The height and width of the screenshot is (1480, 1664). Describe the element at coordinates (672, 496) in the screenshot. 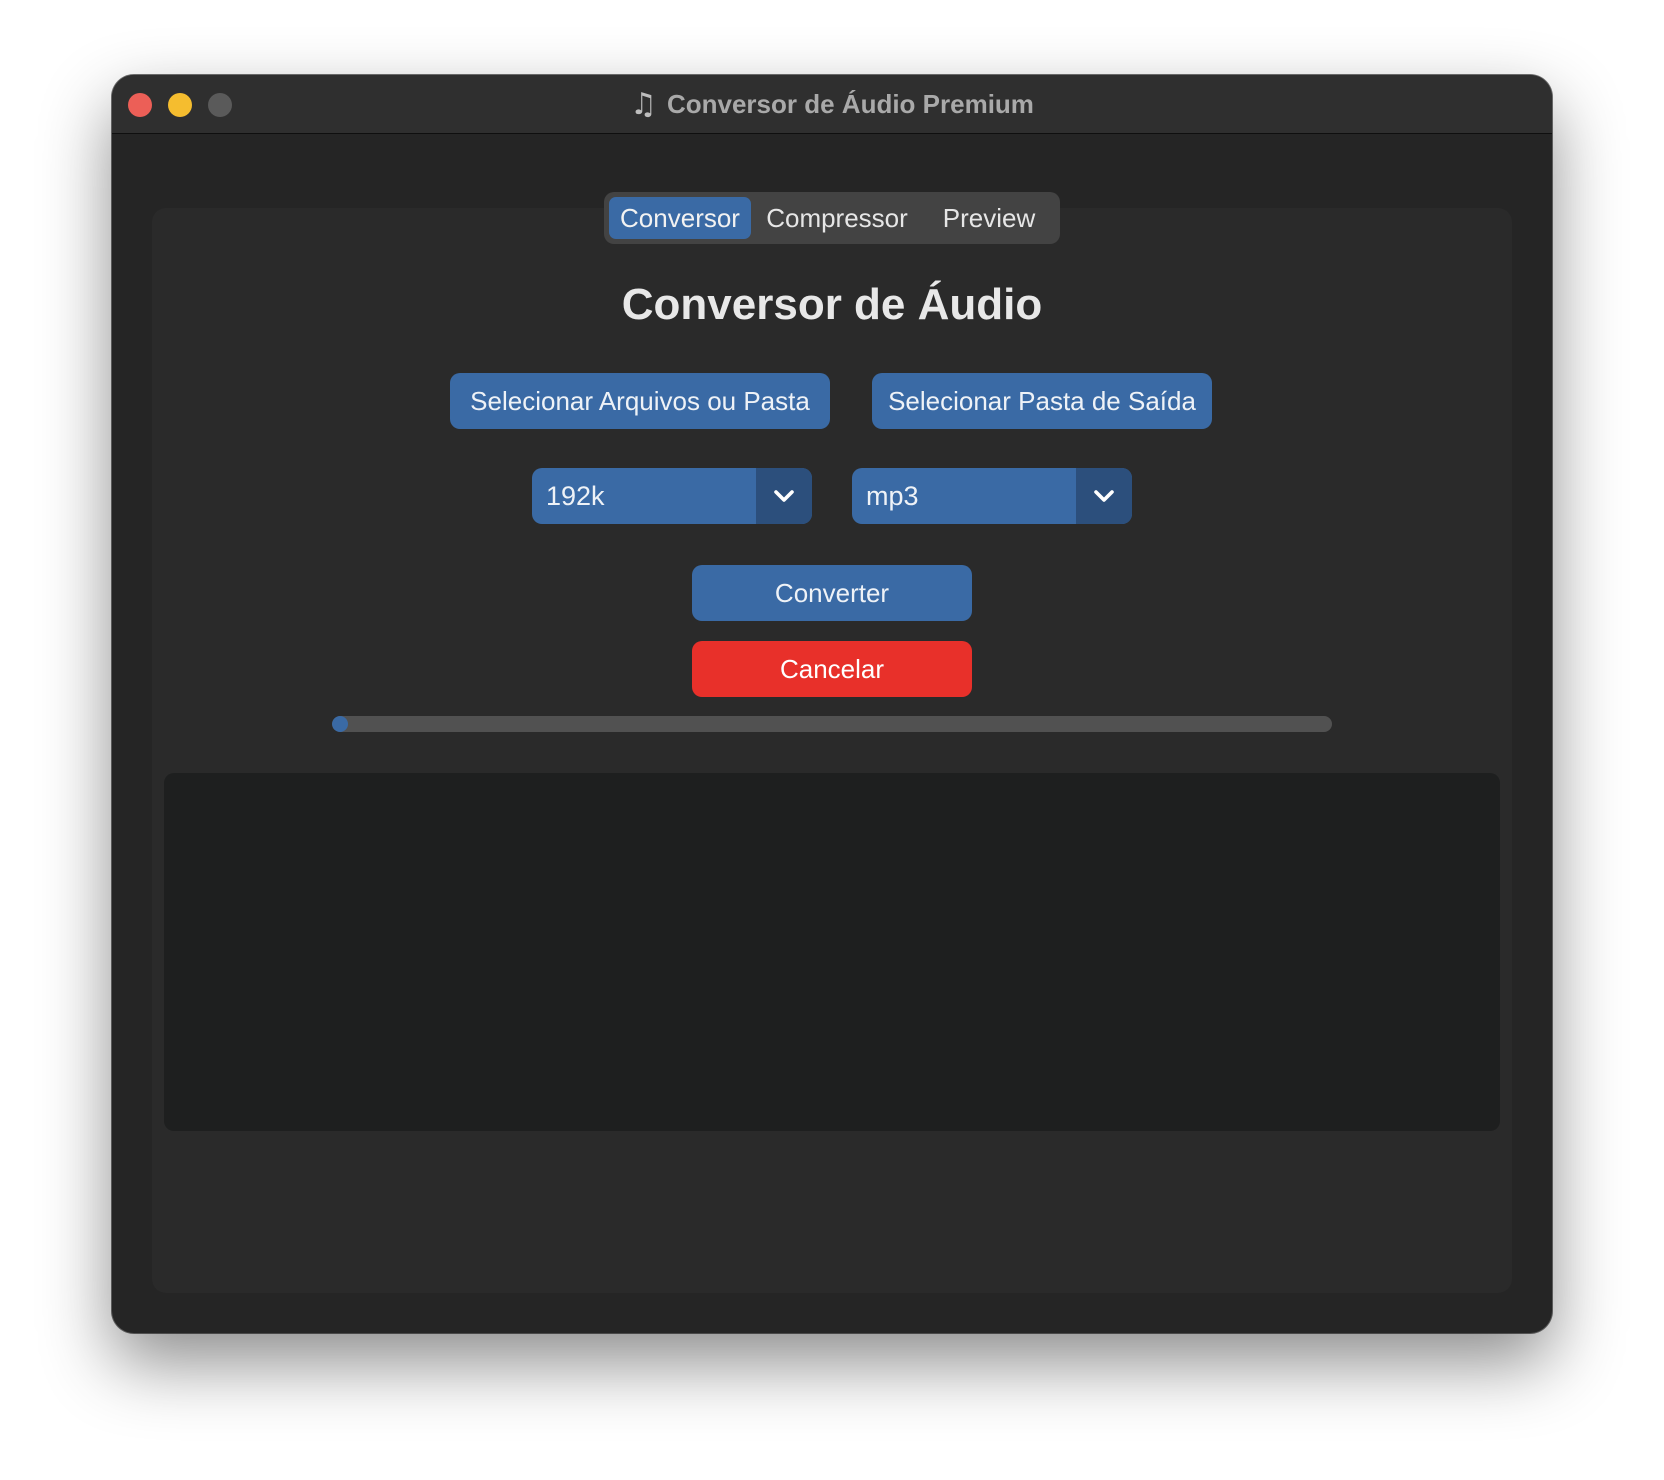

I see `bitrate-select: 192k` at that location.